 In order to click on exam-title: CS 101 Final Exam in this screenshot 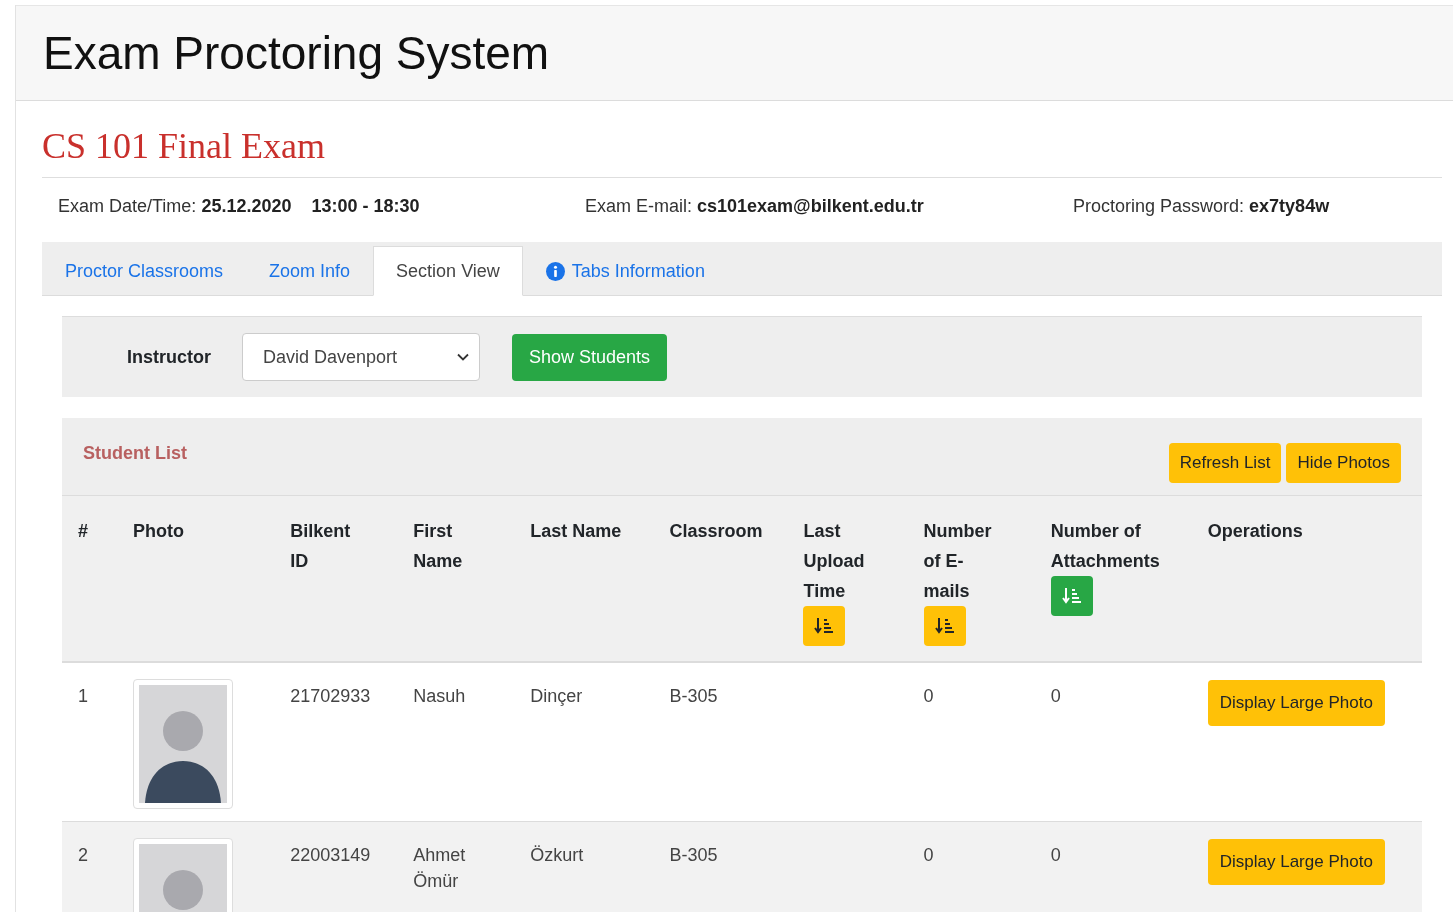, I will do `click(742, 151)`.